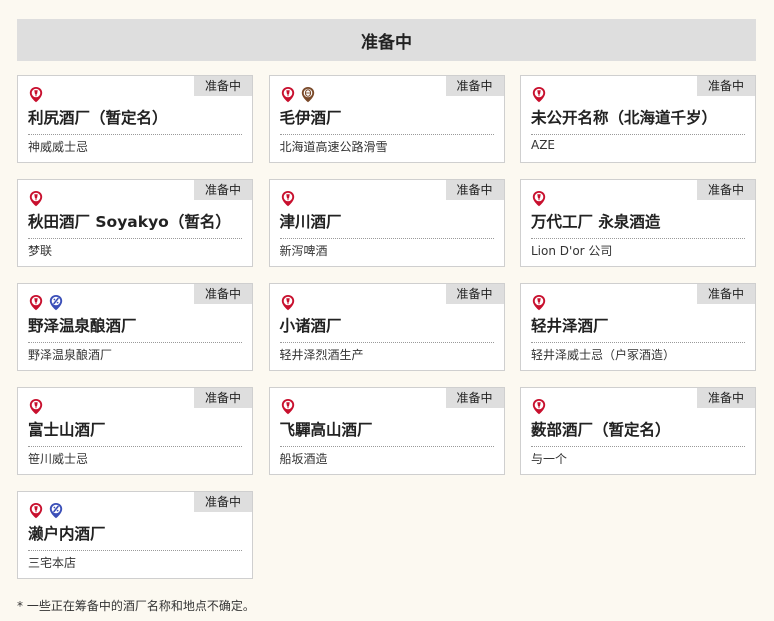  I want to click on distillery-name: 未公开名称（北海道千岁）, so click(638, 120).